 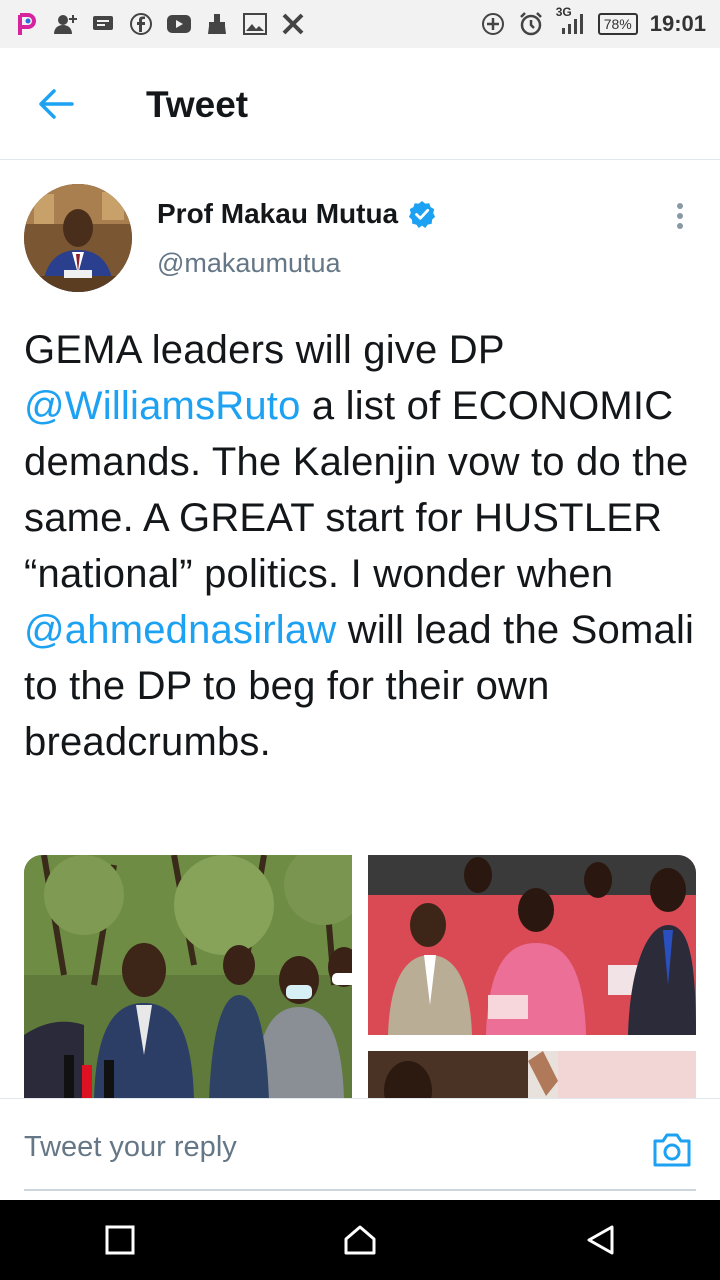 I want to click on reply-bar: Tweet your reply, so click(x=360, y=1149).